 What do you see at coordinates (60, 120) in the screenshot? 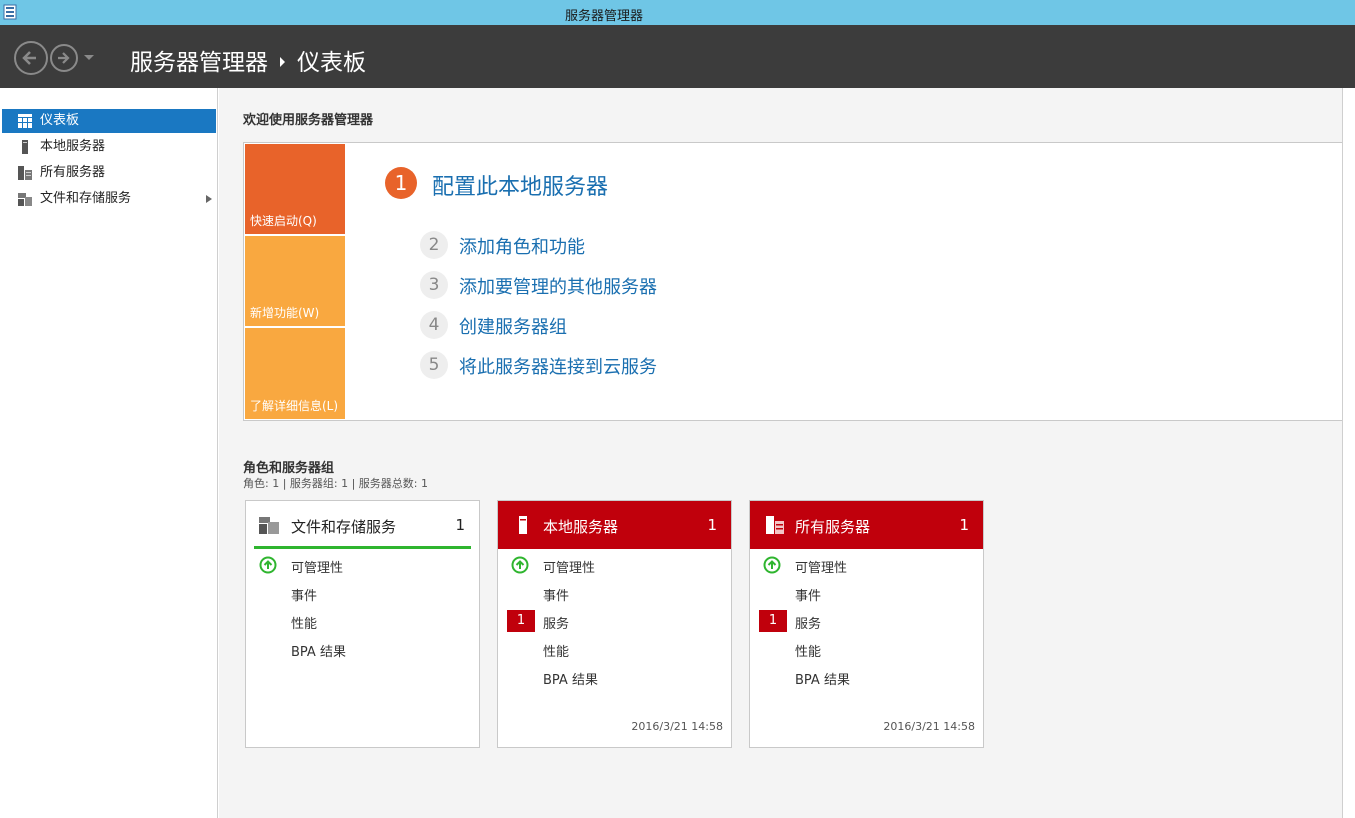
I see `sidebar-item-label: 仪表板` at bounding box center [60, 120].